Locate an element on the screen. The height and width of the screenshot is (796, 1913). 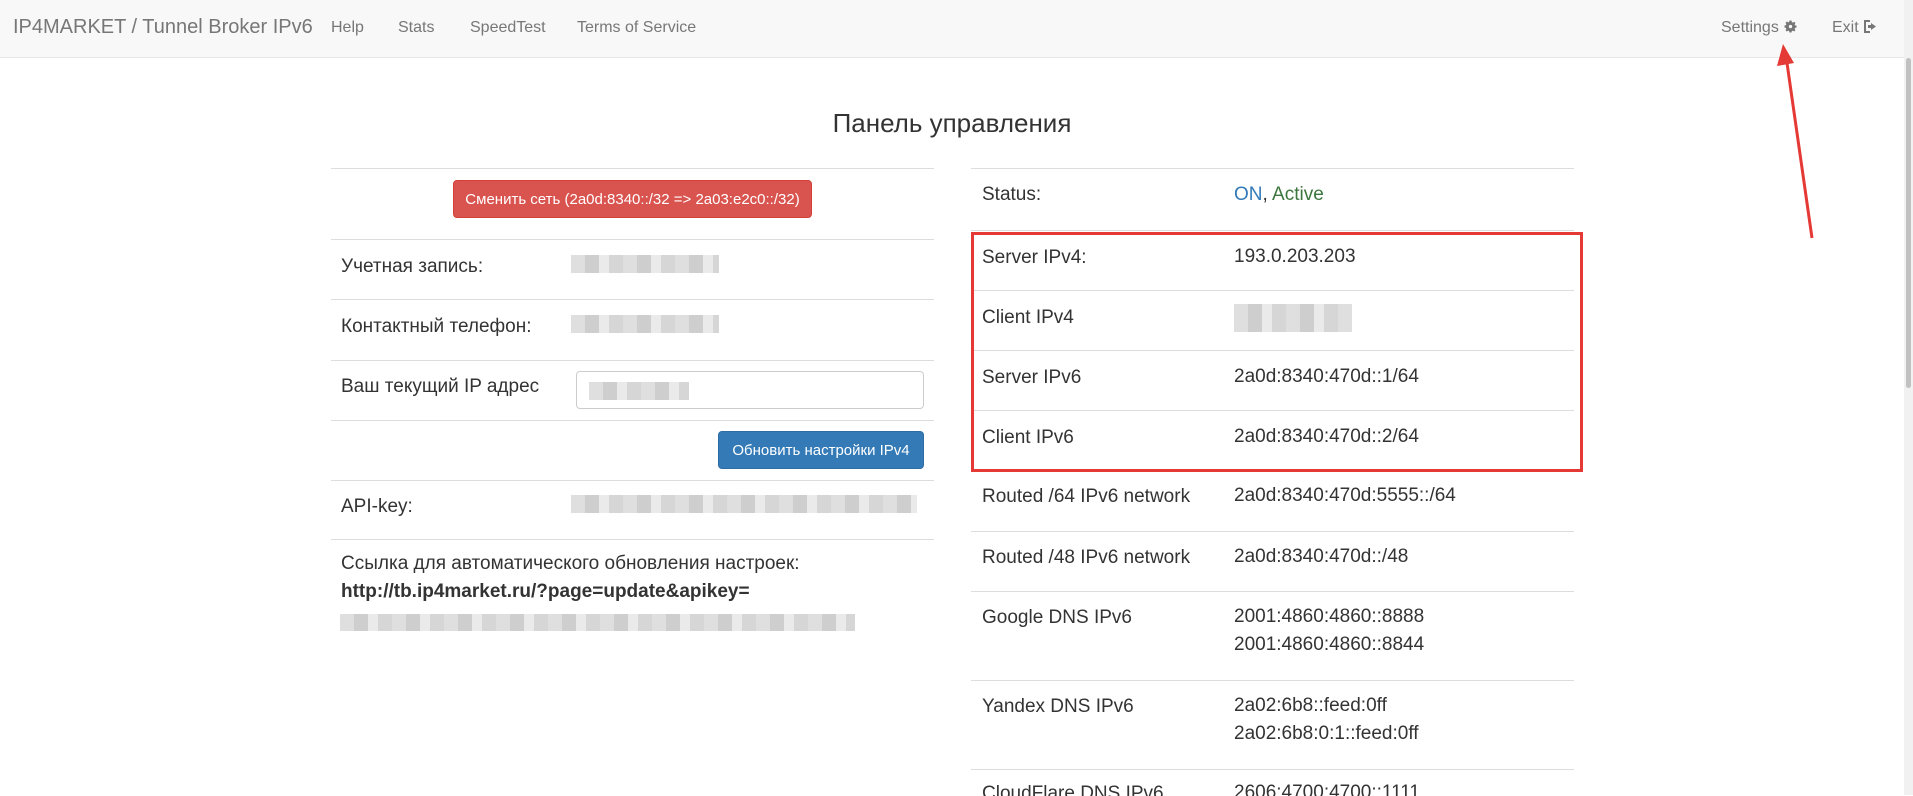
google-dns-value-1: 2001:4860:4860::8888 is located at coordinates (1329, 616).